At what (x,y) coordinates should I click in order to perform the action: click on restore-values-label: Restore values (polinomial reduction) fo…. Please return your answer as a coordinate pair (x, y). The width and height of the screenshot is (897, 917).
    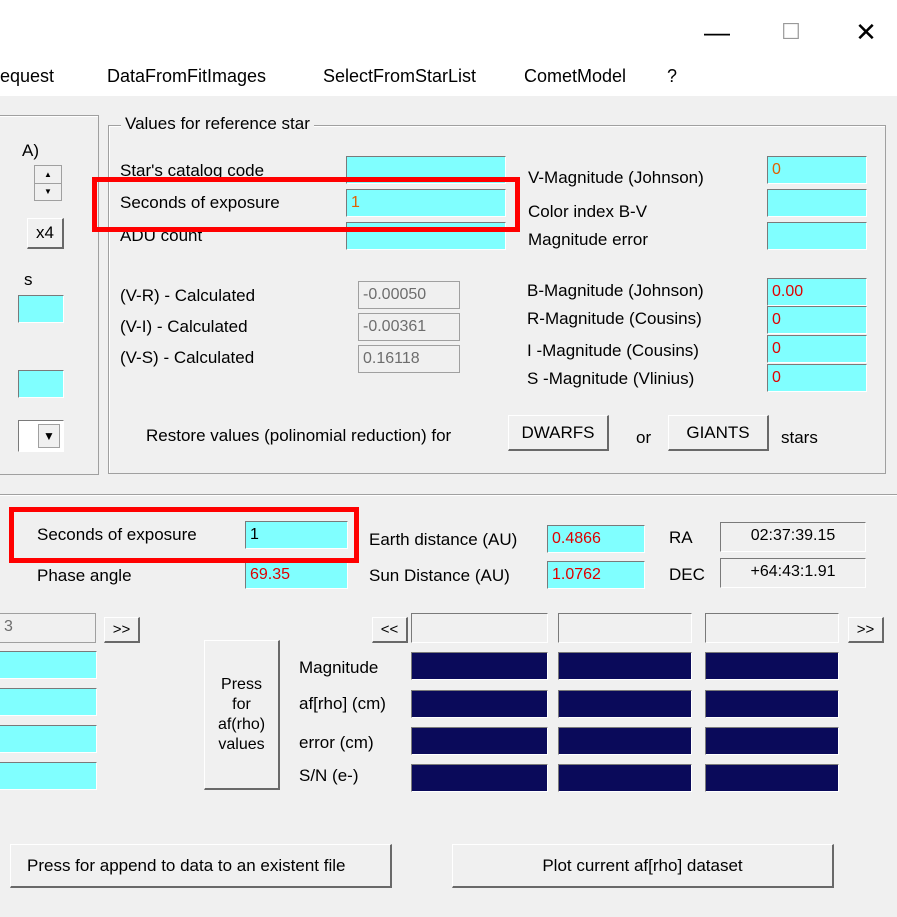
    Looking at the image, I should click on (299, 435).